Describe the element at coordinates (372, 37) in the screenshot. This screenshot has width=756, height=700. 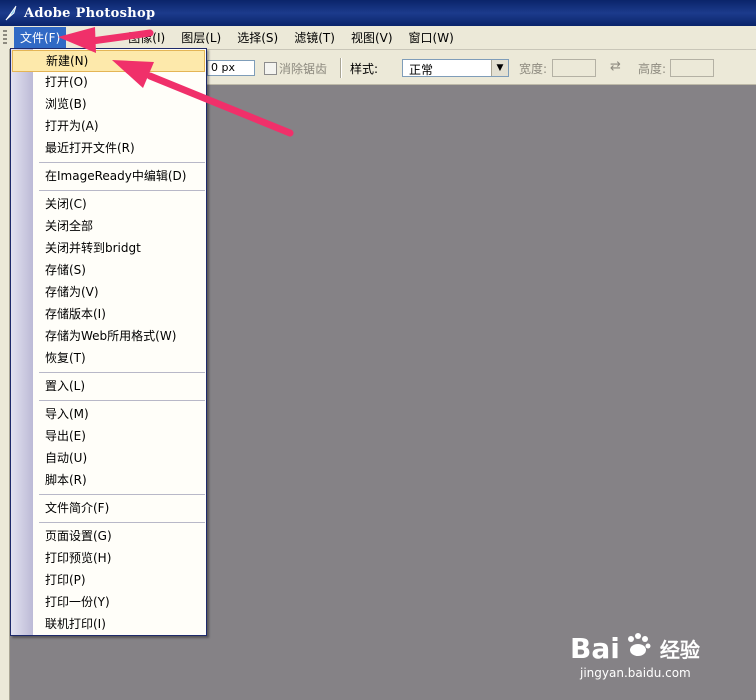
I see `menu-view: 视图(V)` at that location.